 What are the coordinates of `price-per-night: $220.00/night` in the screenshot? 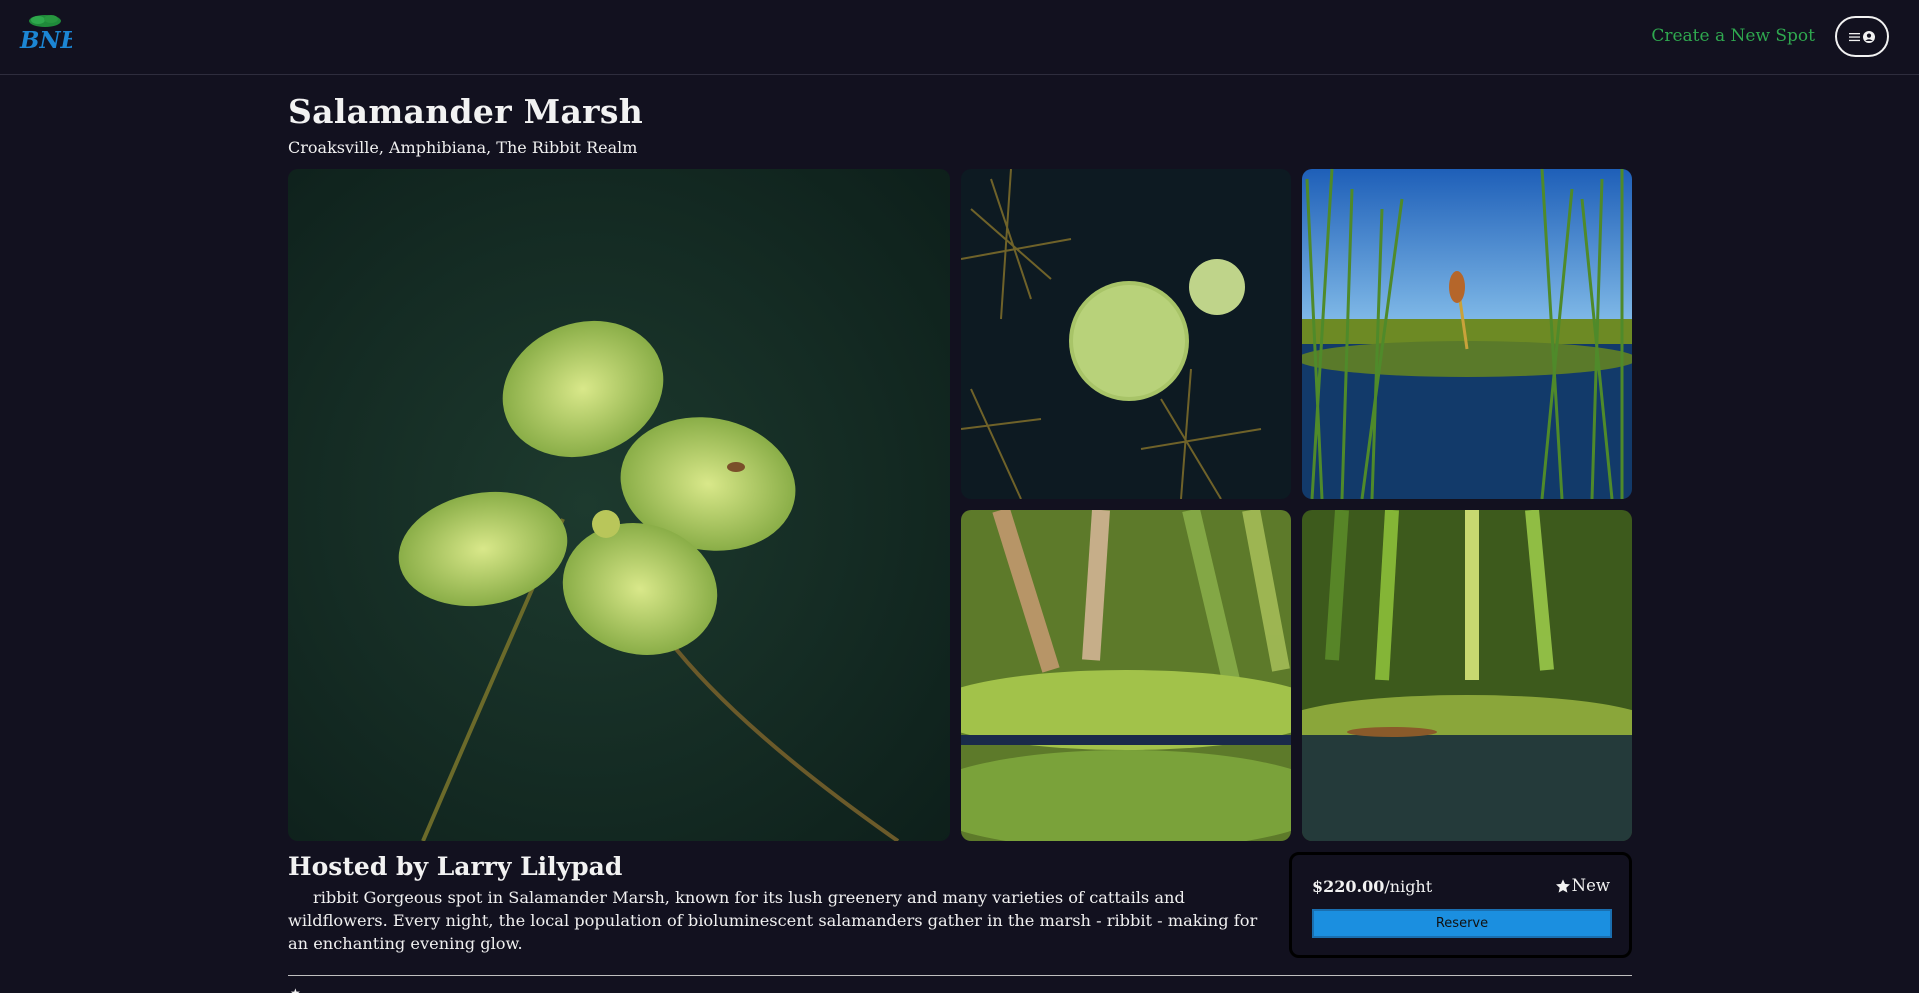 It's located at (1372, 886).